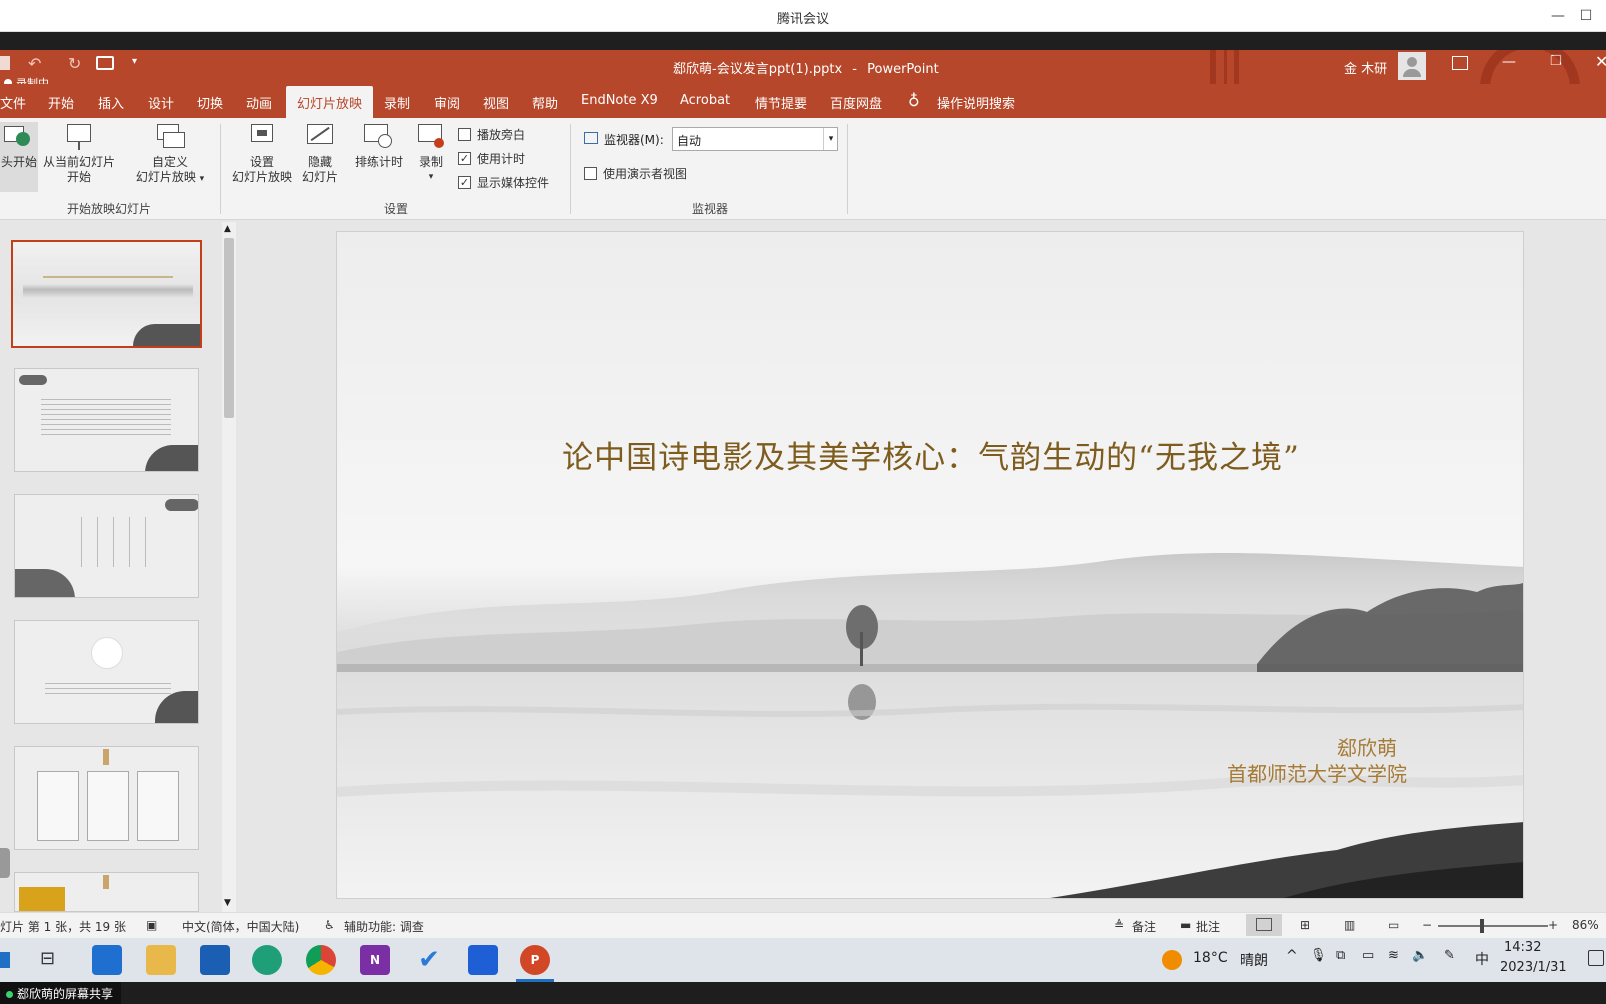 Image resolution: width=1606 pixels, height=1004 pixels. What do you see at coordinates (781, 102) in the screenshot?
I see `tab-storyboard: 情节提要` at bounding box center [781, 102].